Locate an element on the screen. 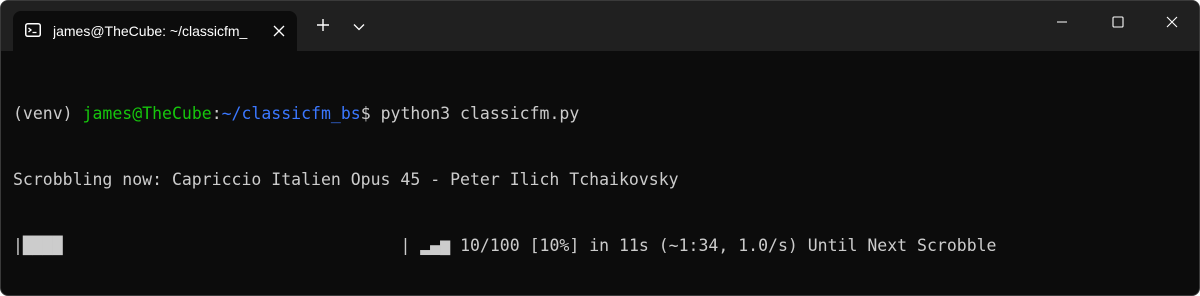 The height and width of the screenshot is (296, 1200). plus-icon is located at coordinates (323, 27).